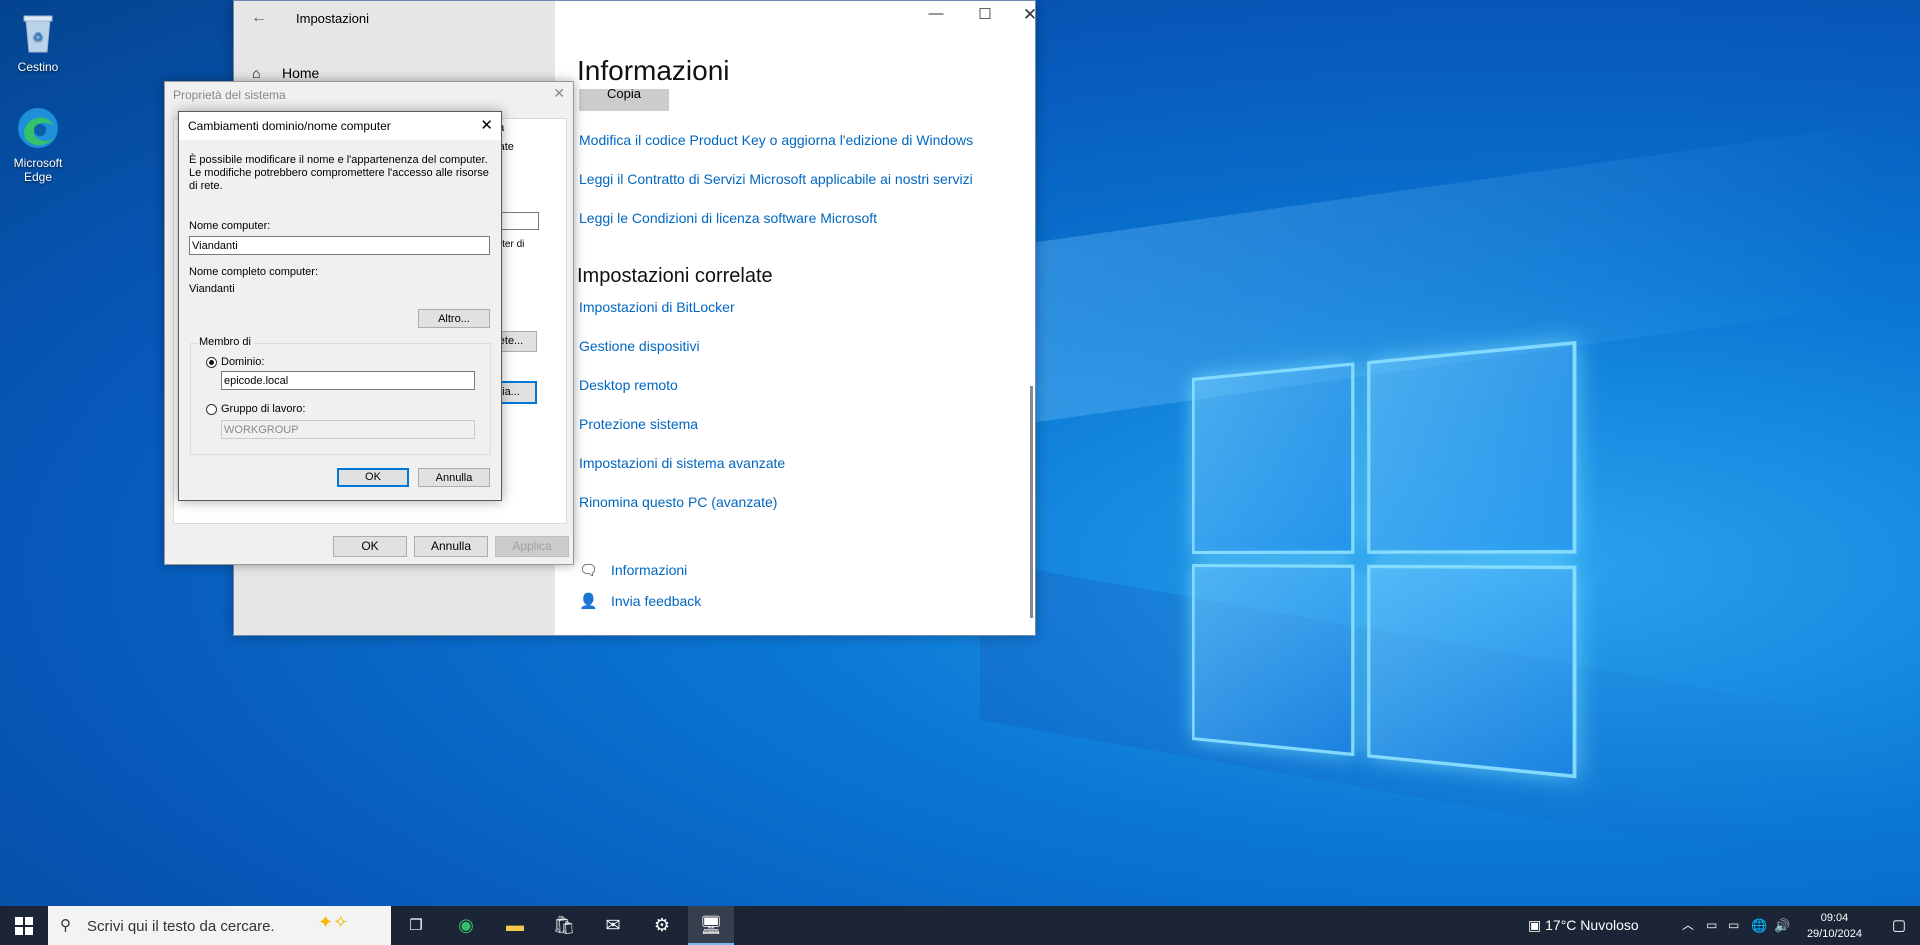  I want to click on desktop-icon-label: Cestino, so click(38, 67).